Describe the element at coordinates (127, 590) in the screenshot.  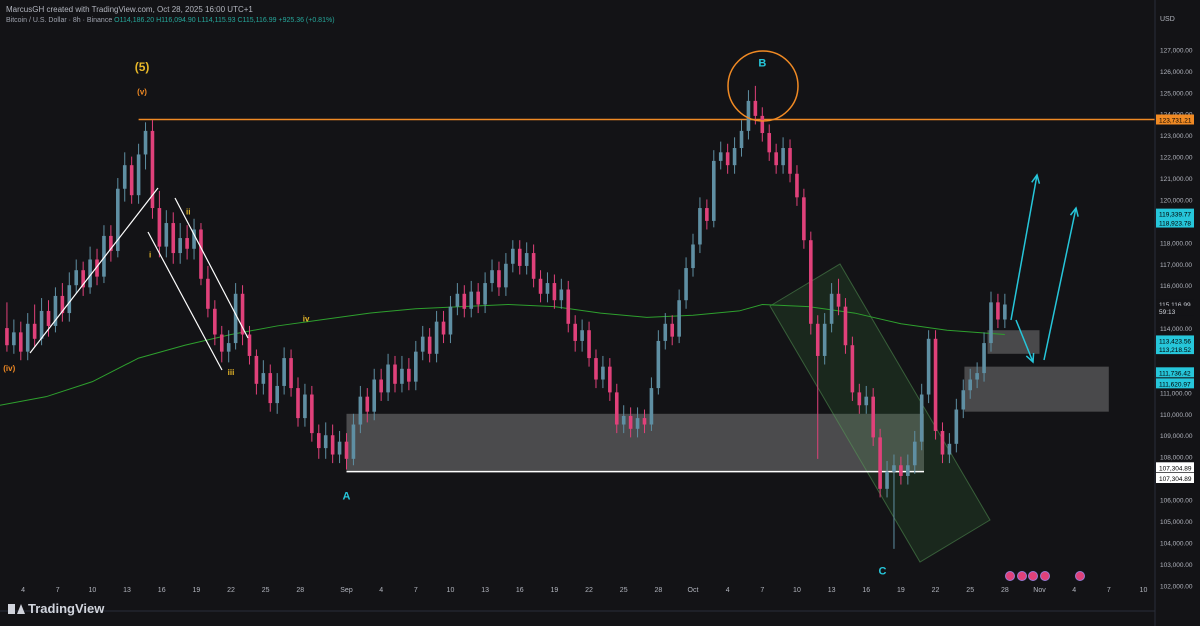
I see `time-tick-label: 13` at that location.